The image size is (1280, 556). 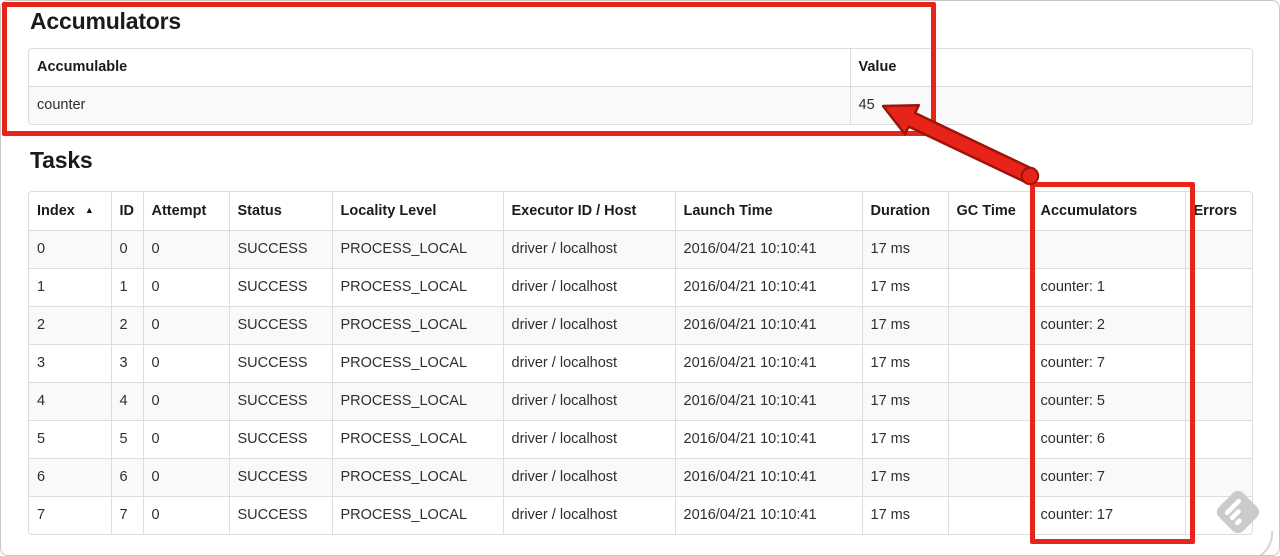 I want to click on column-header-executor-id-host: Executor ID / Host, so click(x=588, y=211).